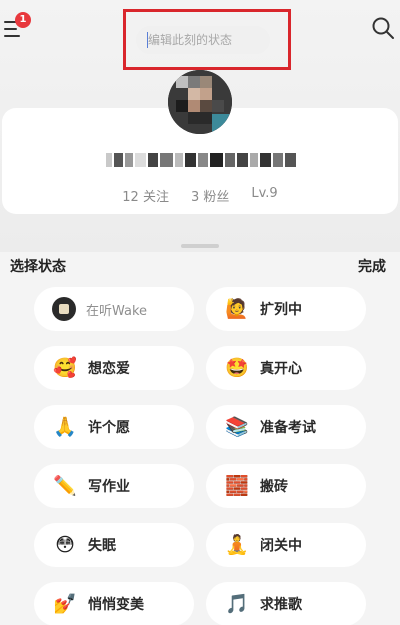 The height and width of the screenshot is (625, 400). I want to click on highlight-box, so click(207, 39).